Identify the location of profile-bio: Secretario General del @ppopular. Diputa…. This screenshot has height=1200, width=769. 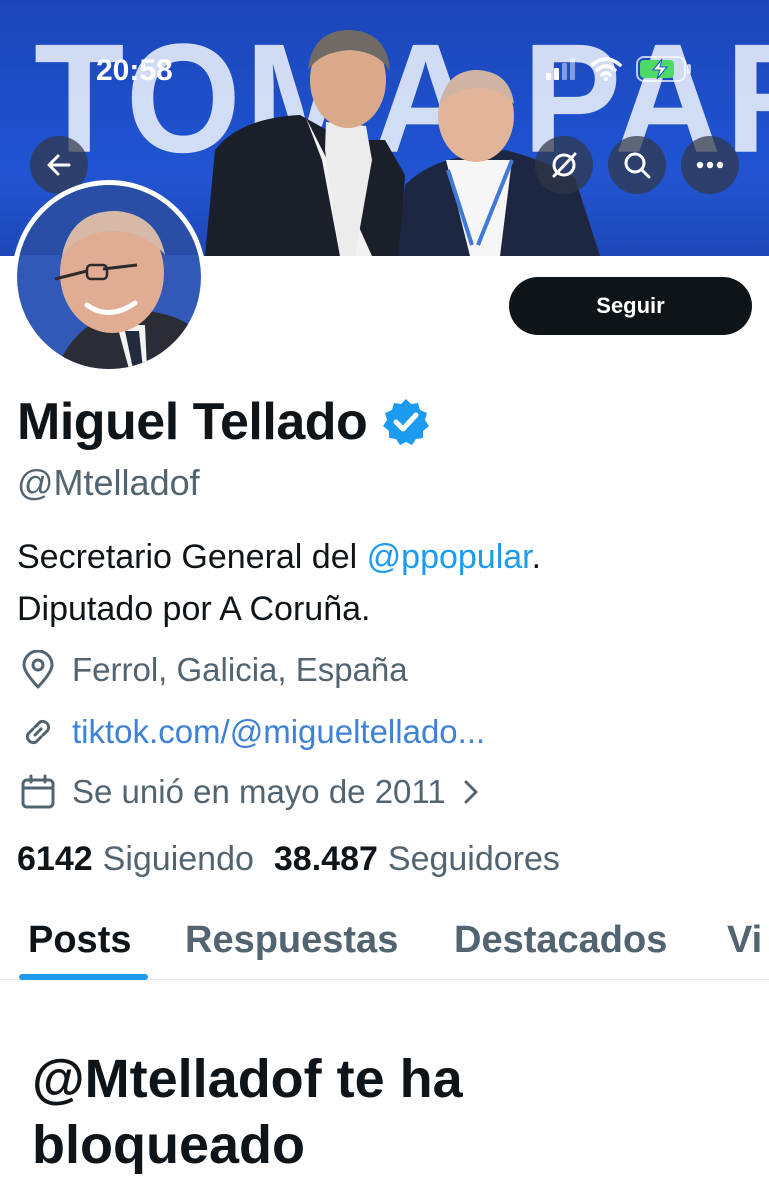
(279, 583).